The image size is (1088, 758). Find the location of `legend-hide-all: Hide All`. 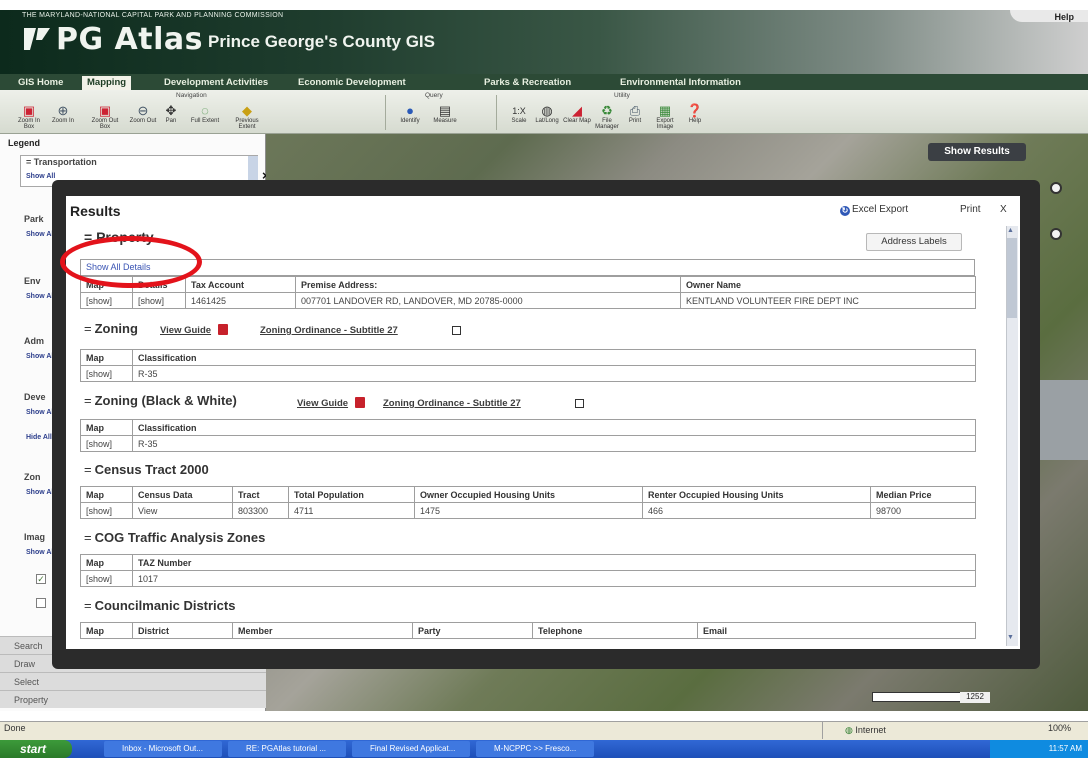

legend-hide-all: Hide All is located at coordinates (39, 437).